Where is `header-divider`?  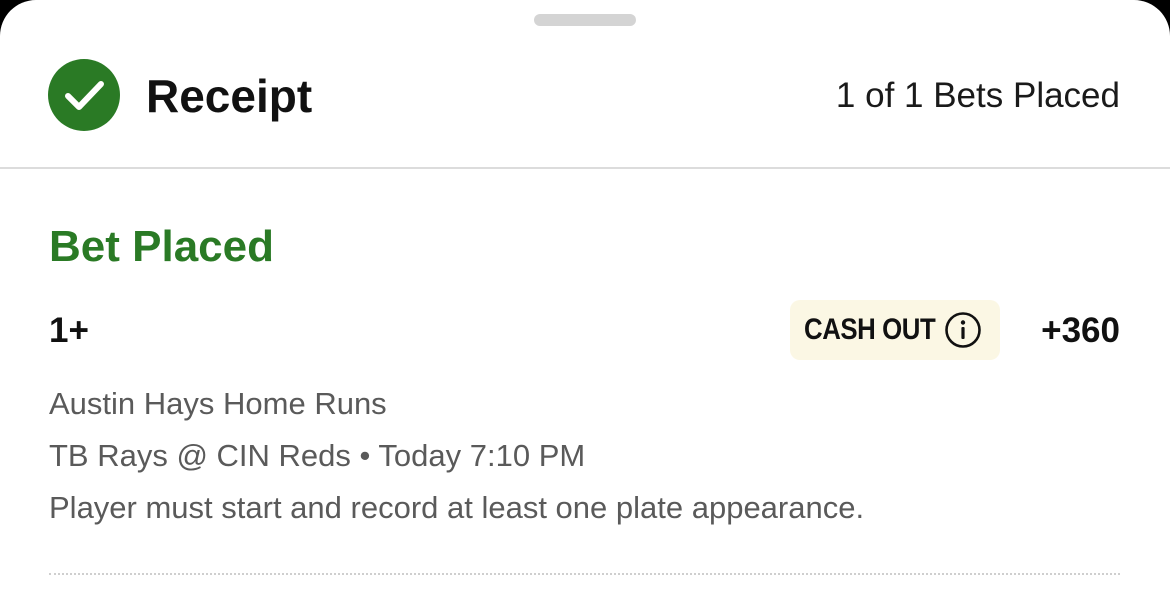
header-divider is located at coordinates (585, 168).